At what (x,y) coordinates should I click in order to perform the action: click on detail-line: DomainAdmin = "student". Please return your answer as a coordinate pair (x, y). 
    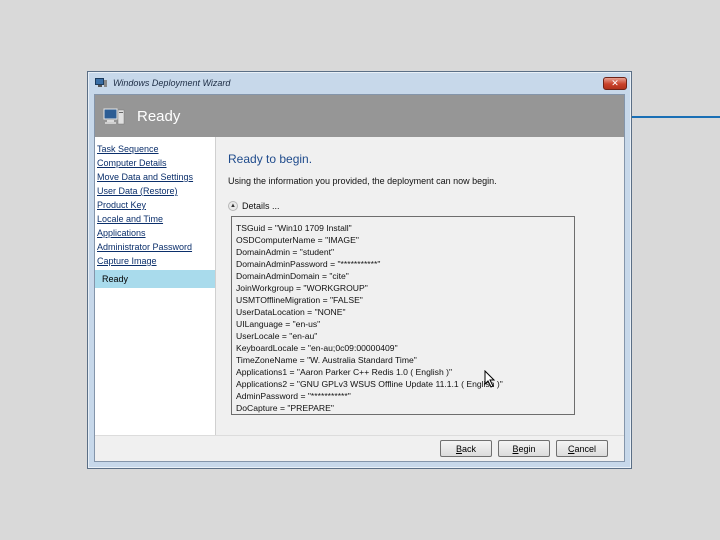
    Looking at the image, I should click on (285, 252).